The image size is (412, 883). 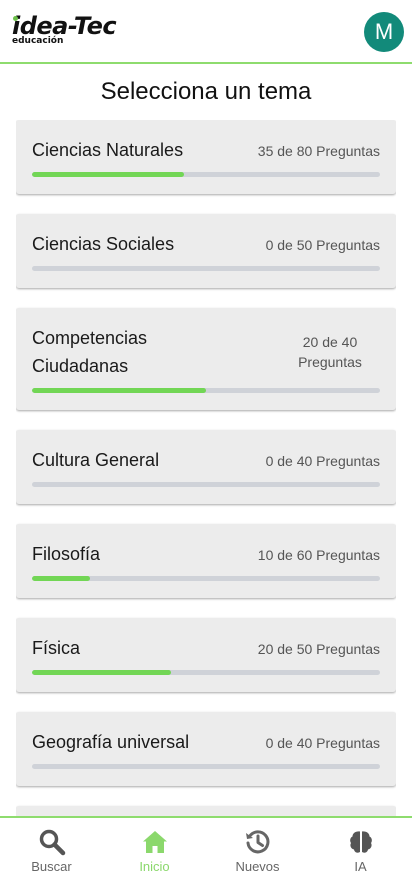 I want to click on history-icon, so click(x=257, y=842).